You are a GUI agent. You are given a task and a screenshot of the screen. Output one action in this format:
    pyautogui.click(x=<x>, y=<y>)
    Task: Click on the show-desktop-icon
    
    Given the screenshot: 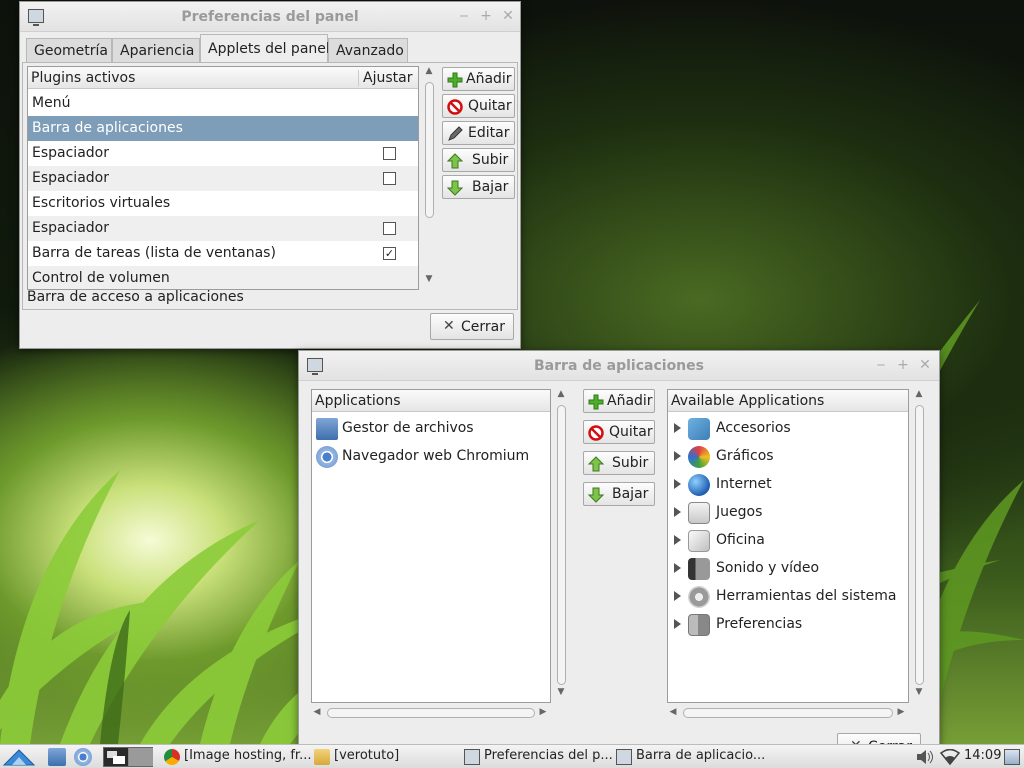 What is the action you would take?
    pyautogui.click(x=1012, y=757)
    